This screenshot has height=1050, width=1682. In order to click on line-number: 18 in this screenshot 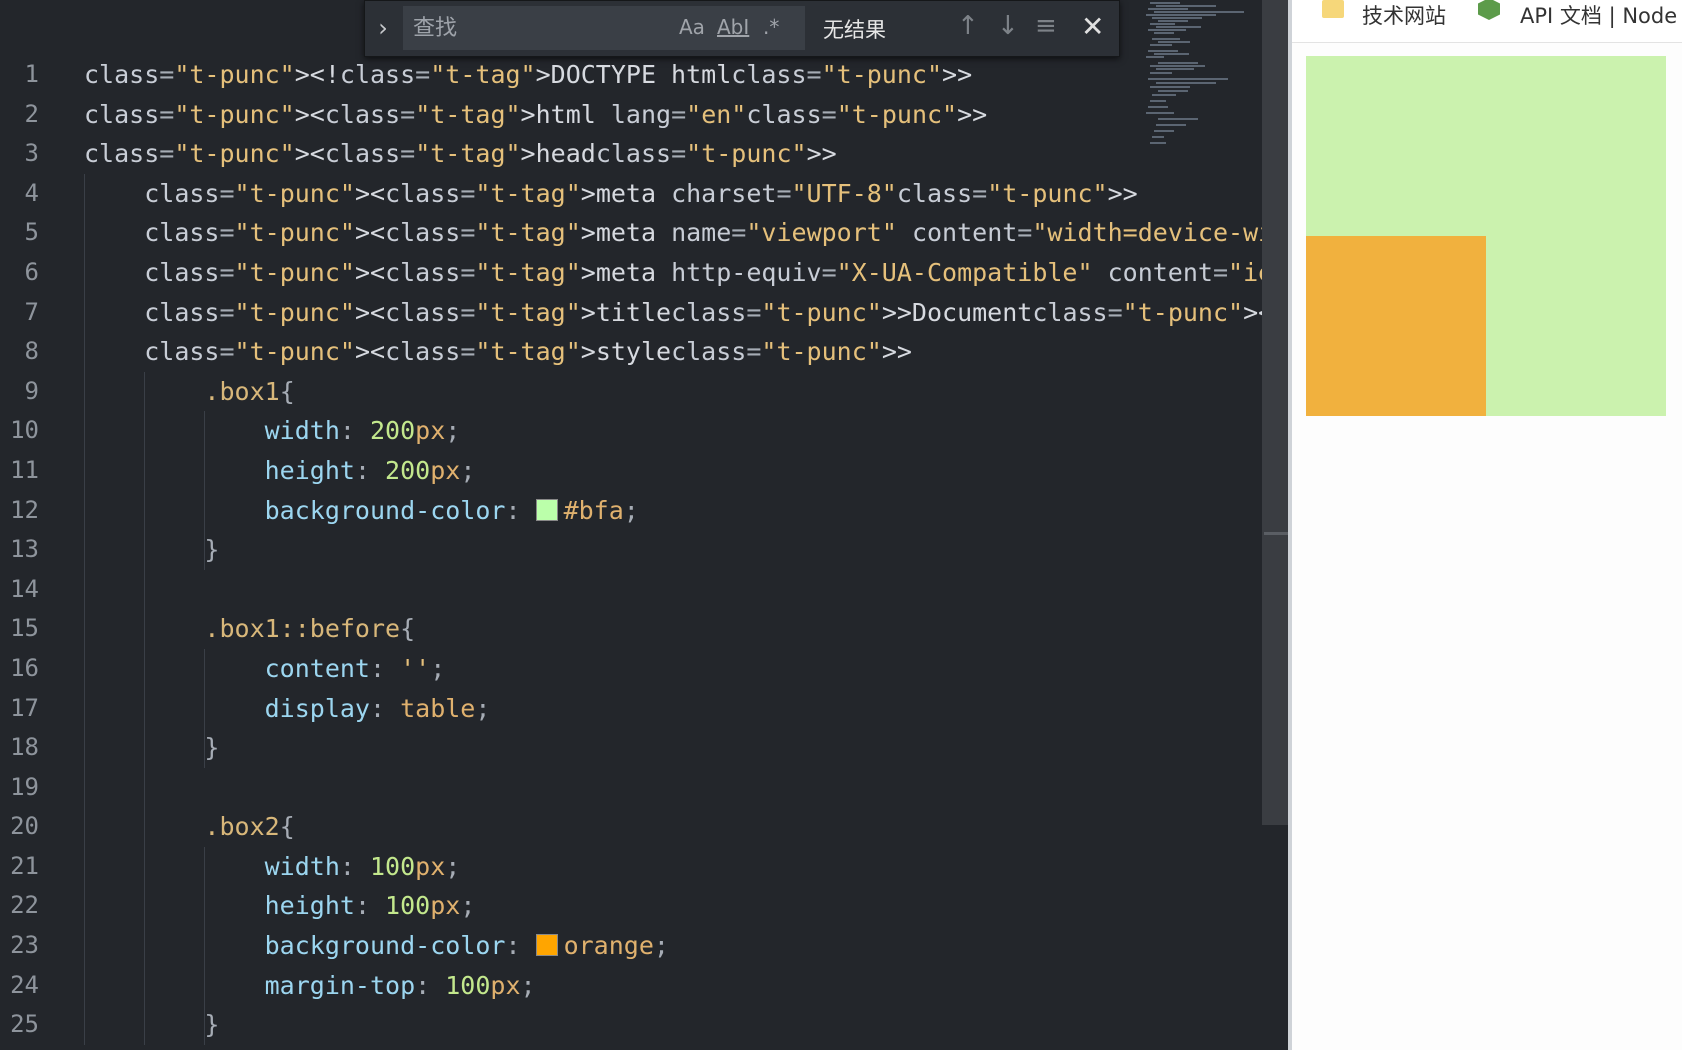, I will do `click(24, 747)`.